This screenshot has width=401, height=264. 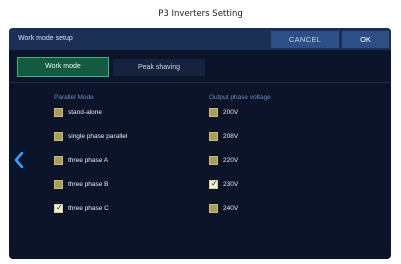 What do you see at coordinates (74, 97) in the screenshot?
I see `parallel-mode-header: Parallel Mode` at bounding box center [74, 97].